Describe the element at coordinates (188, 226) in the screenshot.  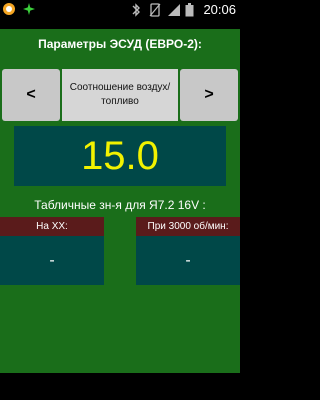
I see `rpm3000-value-label: При 3000 об/мин:` at that location.